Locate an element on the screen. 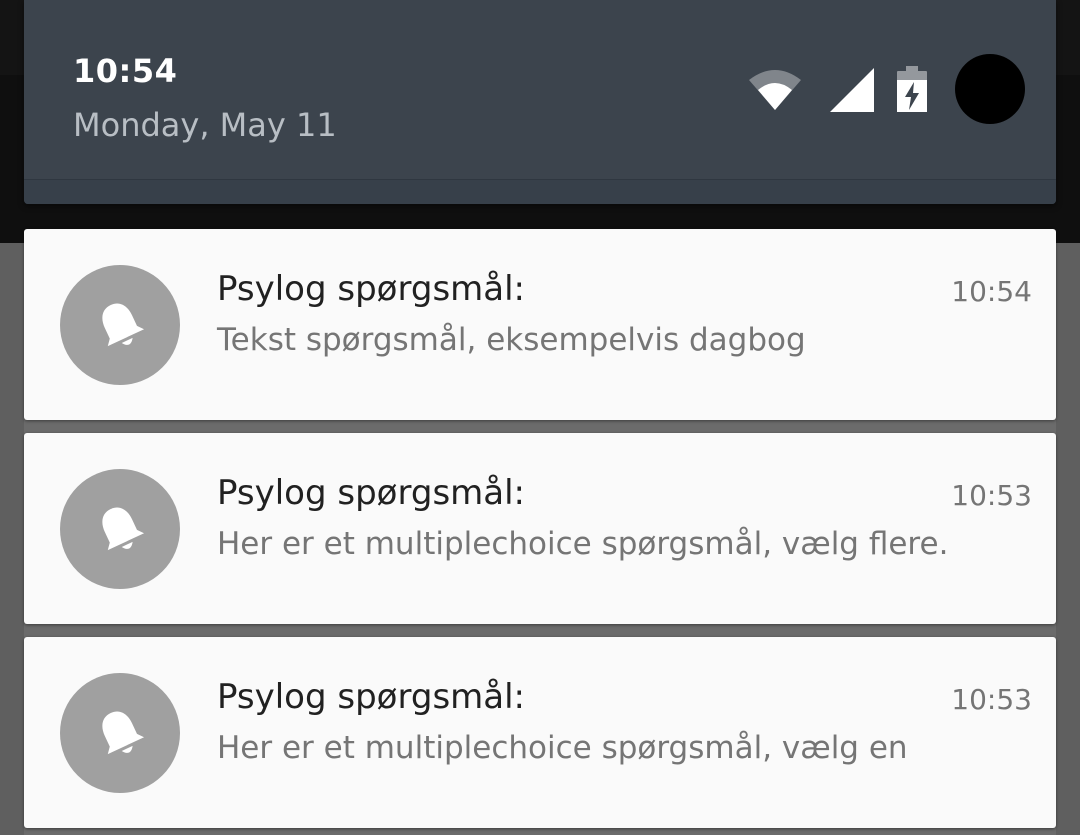 This screenshot has height=835, width=1080. user-avatar is located at coordinates (990, 89).